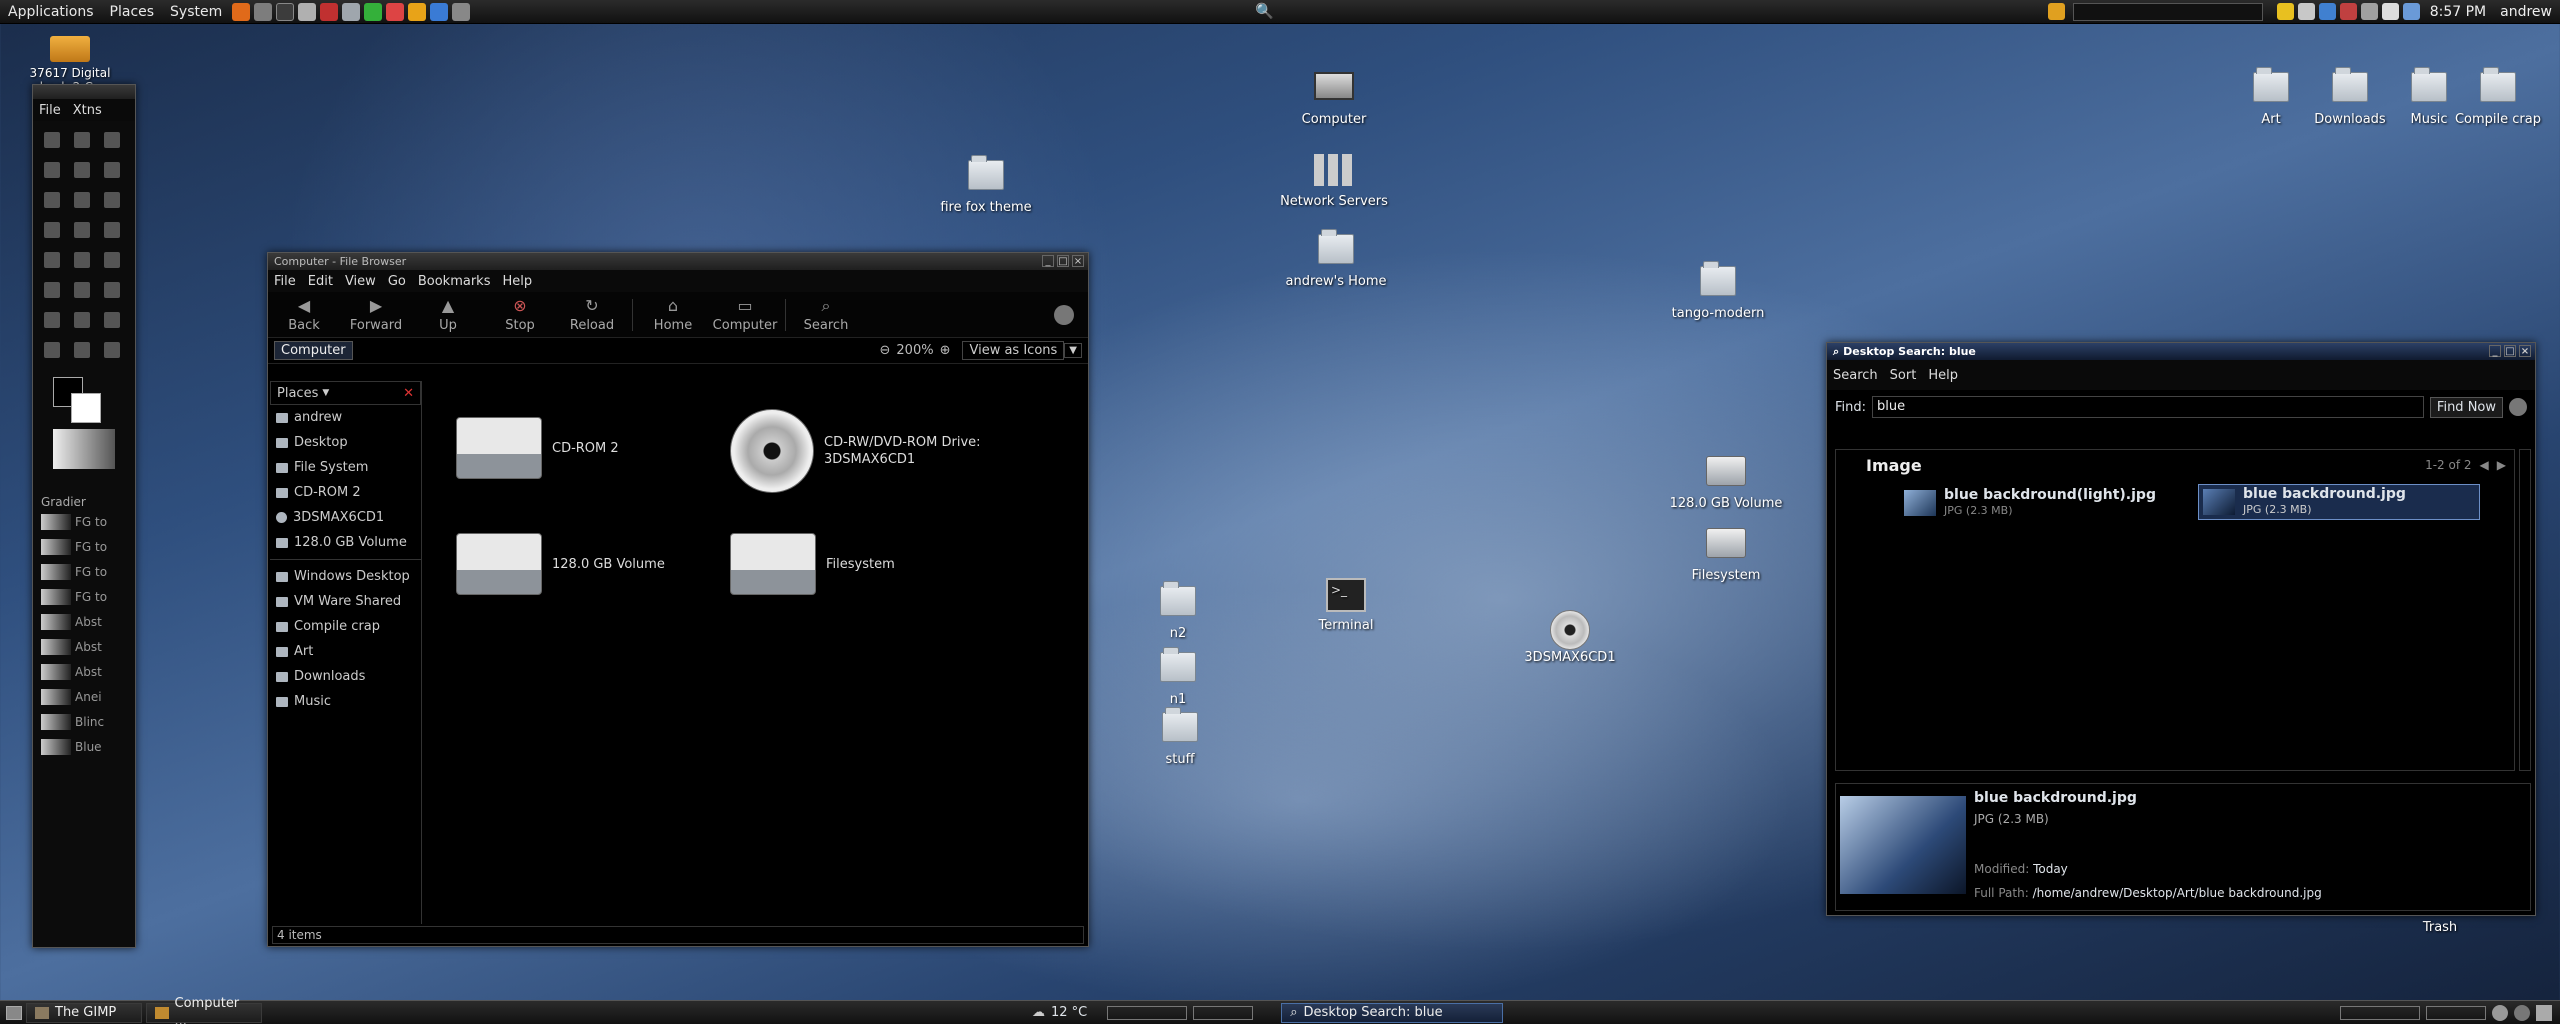  Describe the element at coordinates (812, 564) in the screenshot. I see `item-filesystem: Filesystem` at that location.